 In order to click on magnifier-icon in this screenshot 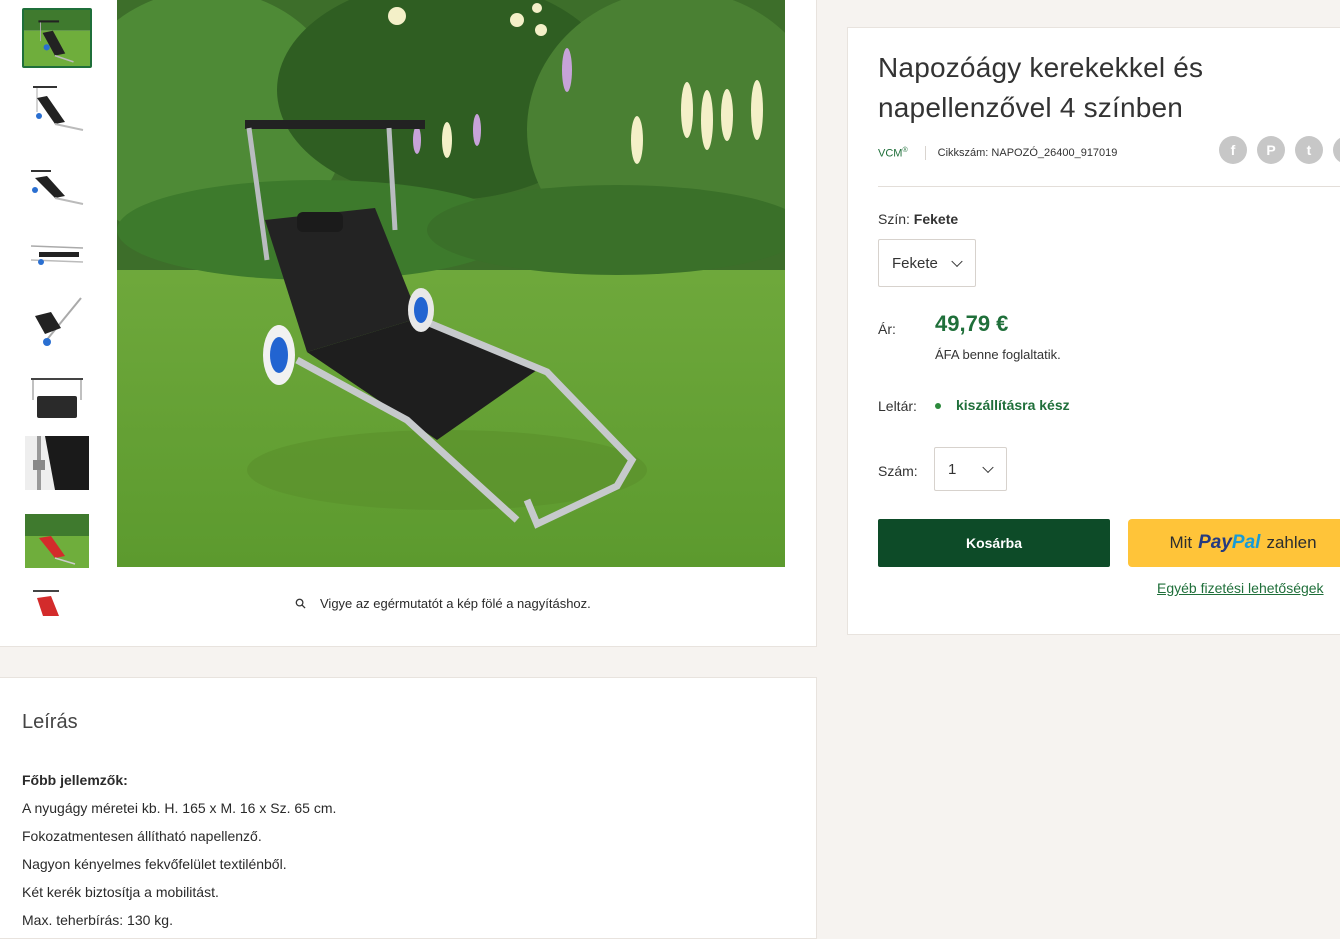, I will do `click(300, 603)`.